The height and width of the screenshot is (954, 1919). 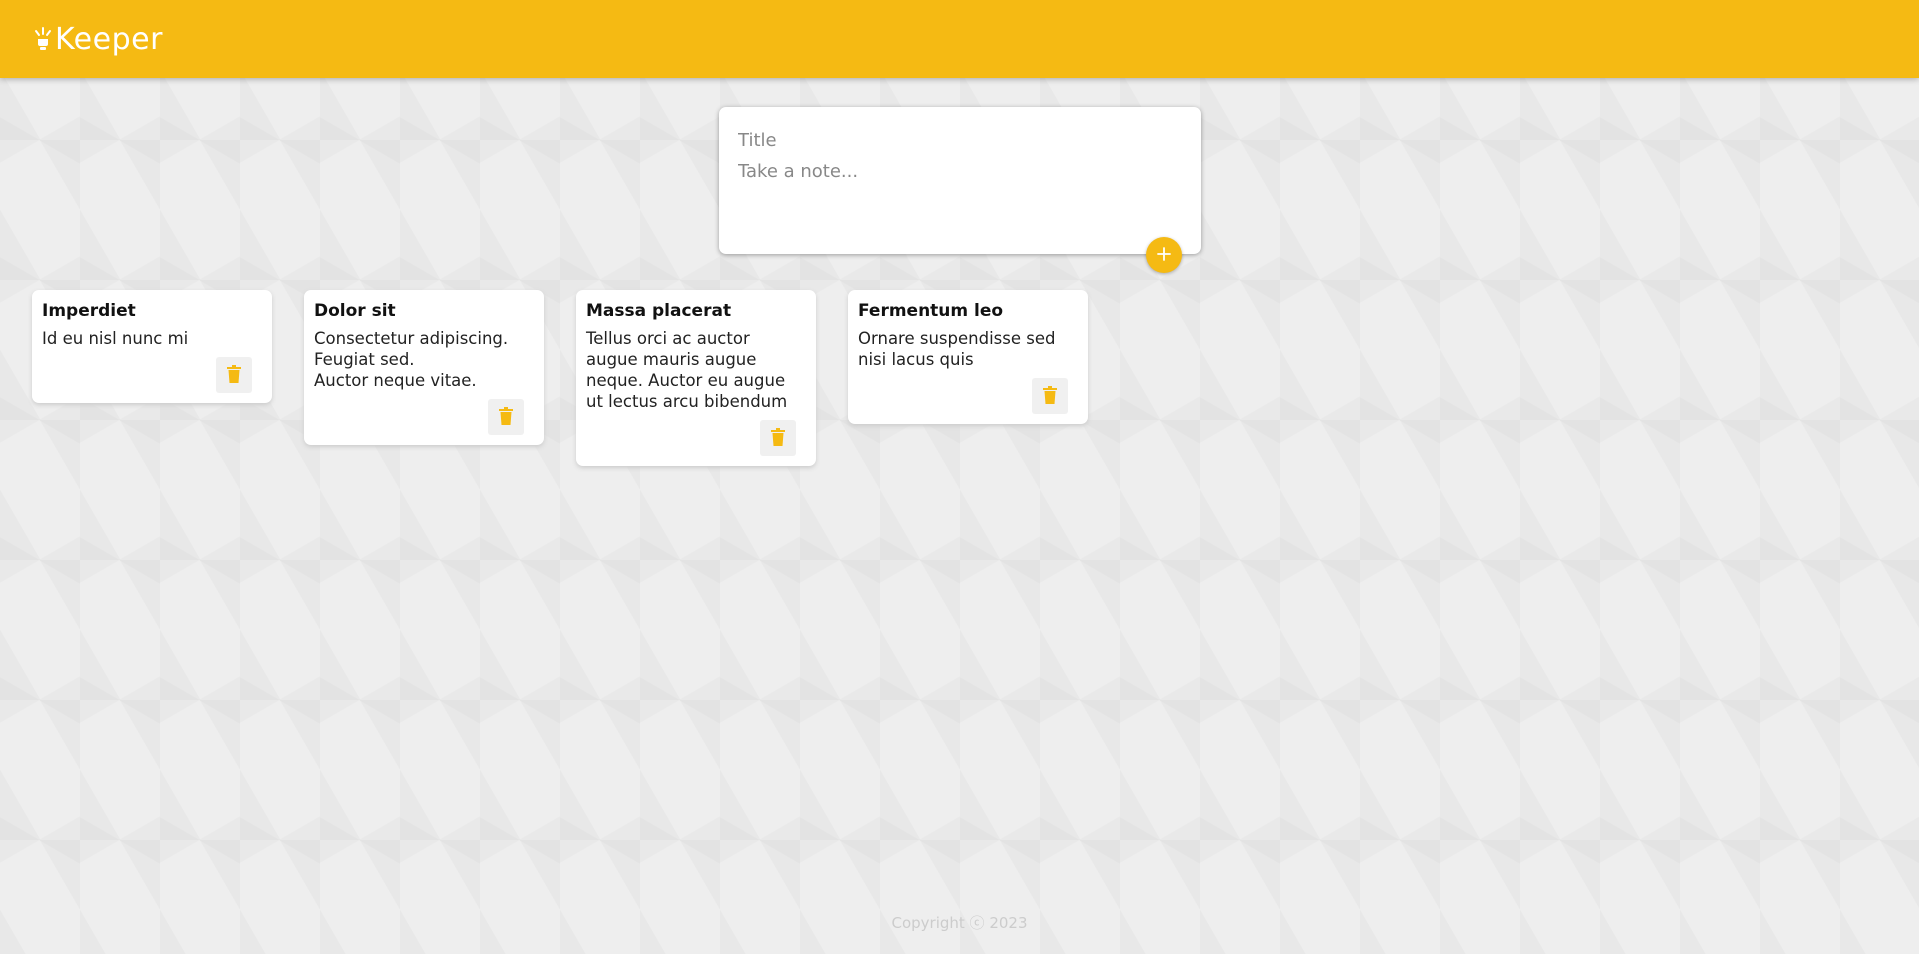 What do you see at coordinates (355, 311) in the screenshot?
I see `note-title: Dolor sit` at bounding box center [355, 311].